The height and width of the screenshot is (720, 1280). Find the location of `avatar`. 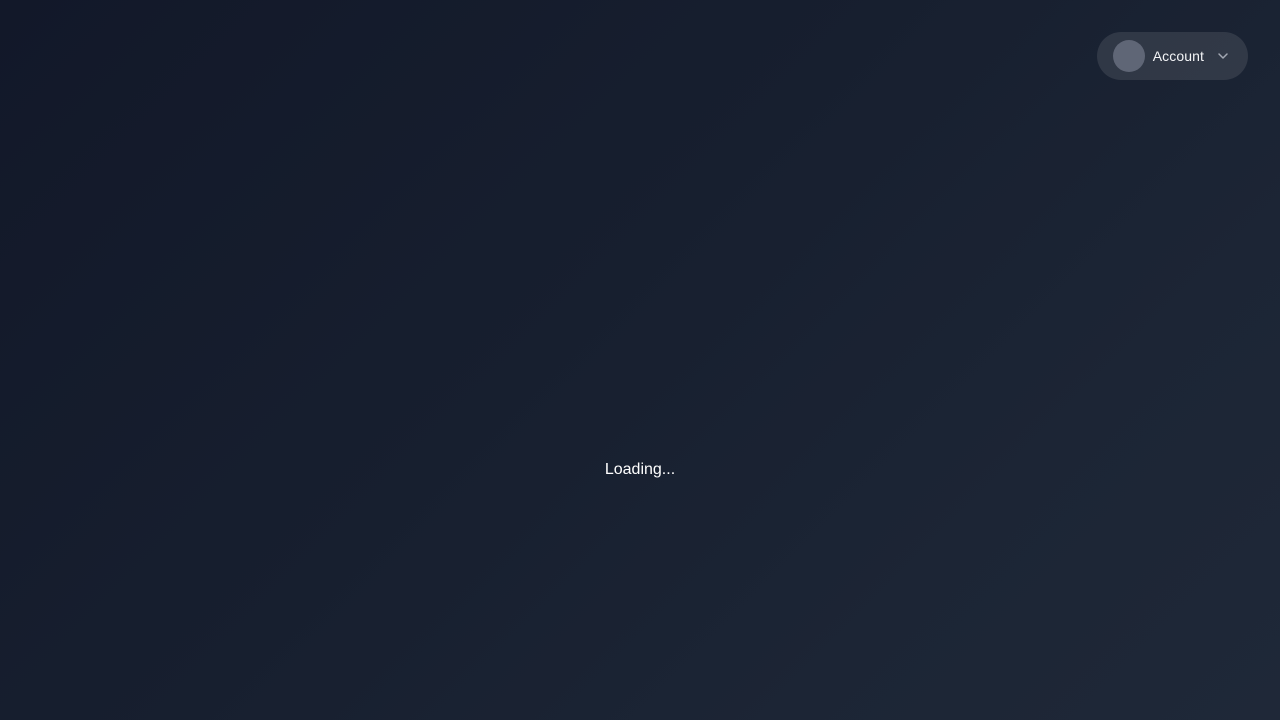

avatar is located at coordinates (1128, 56).